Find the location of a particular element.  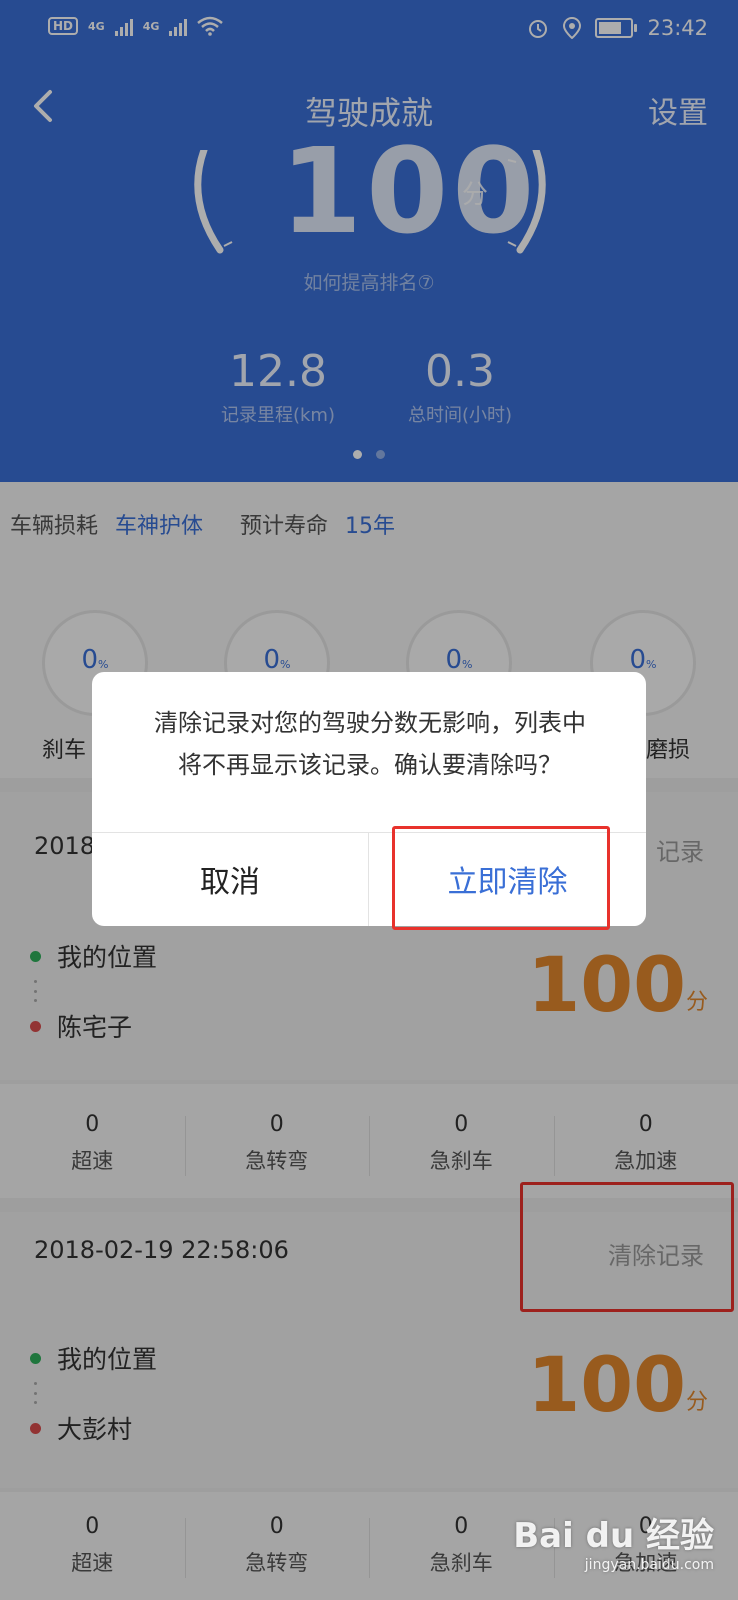

dialog-message-line-1: 清除记录对您的驾驶分数无影响，列表中 is located at coordinates (370, 723).